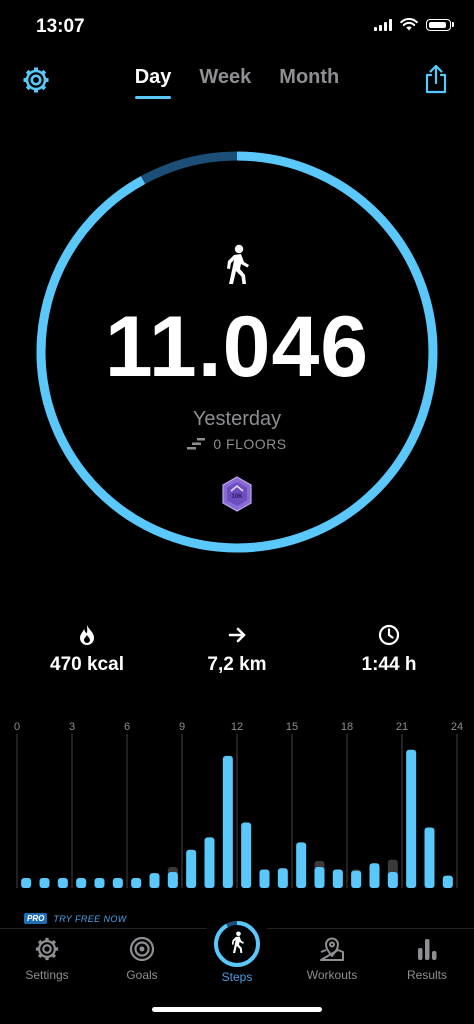 The image size is (474, 1024). I want to click on chart-tick-label: 9, so click(182, 727).